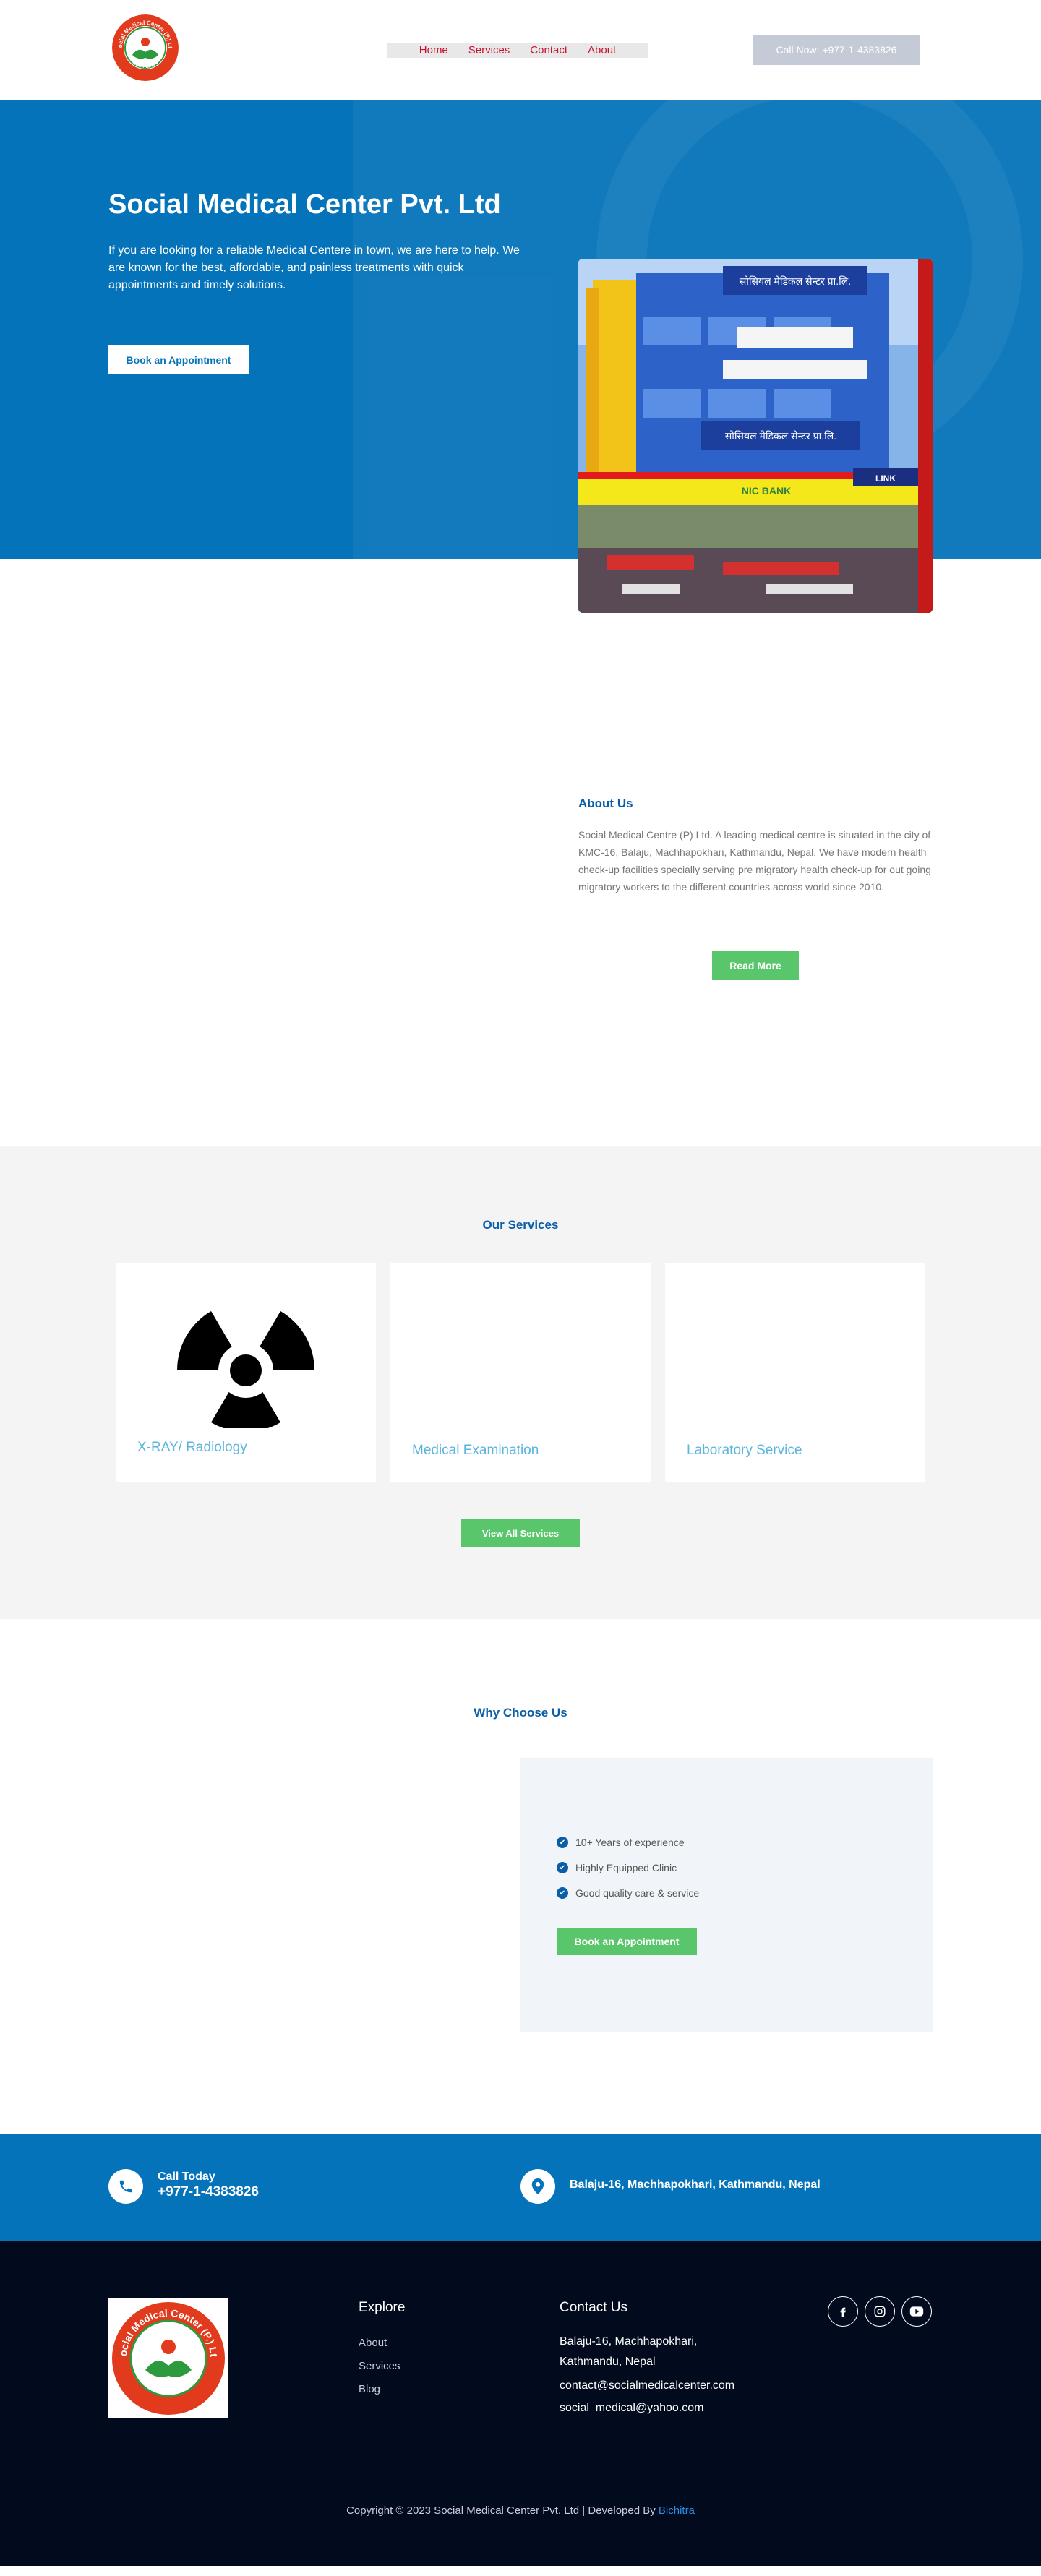 This screenshot has width=1041, height=2576. What do you see at coordinates (647, 2386) in the screenshot?
I see `footer-email1: contact@socialmedicalcenter.com` at bounding box center [647, 2386].